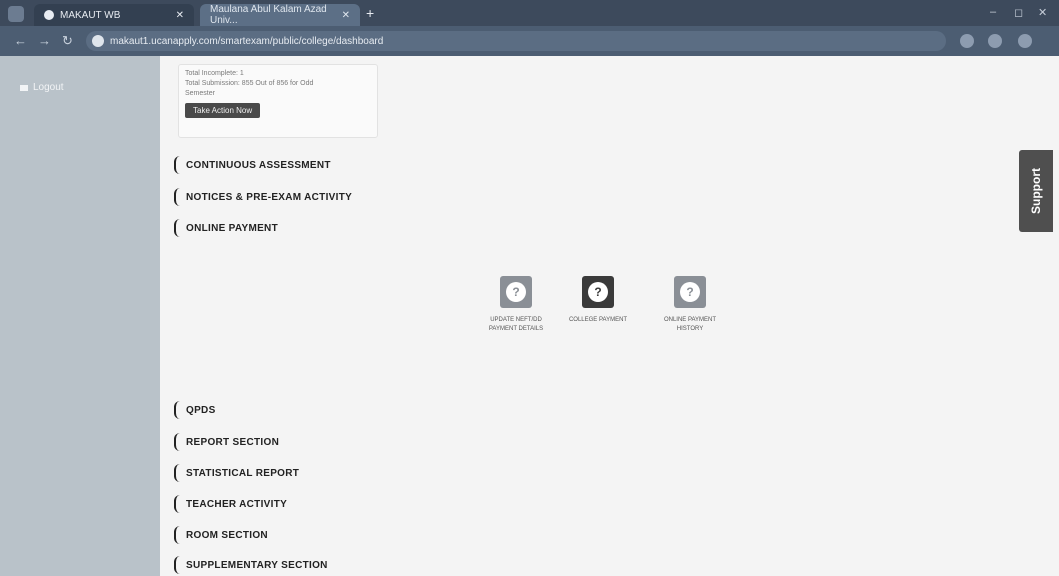  I want to click on take-action-button: Take Action Now, so click(223, 110).